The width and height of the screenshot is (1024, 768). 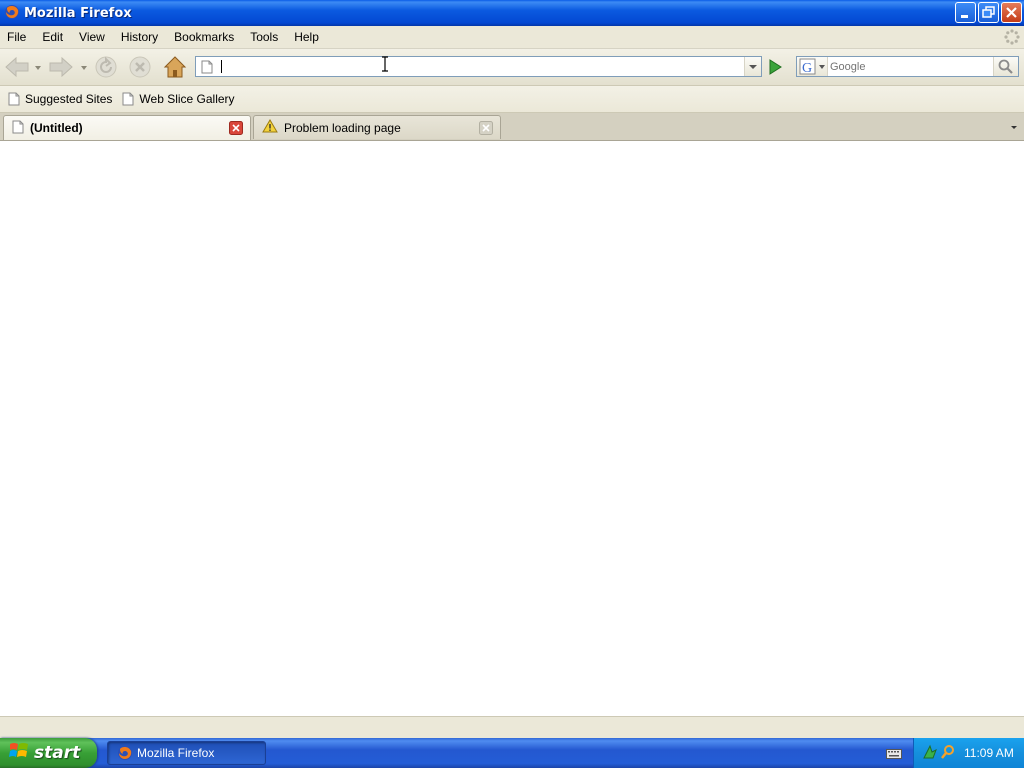 What do you see at coordinates (57, 753) in the screenshot?
I see `start-label: start` at bounding box center [57, 753].